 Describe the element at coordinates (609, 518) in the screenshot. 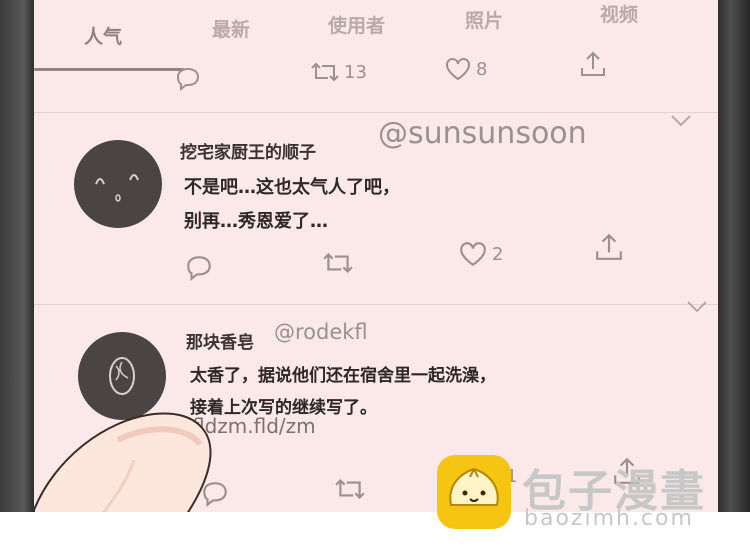

I see `watermark-url: baozimh.com` at that location.